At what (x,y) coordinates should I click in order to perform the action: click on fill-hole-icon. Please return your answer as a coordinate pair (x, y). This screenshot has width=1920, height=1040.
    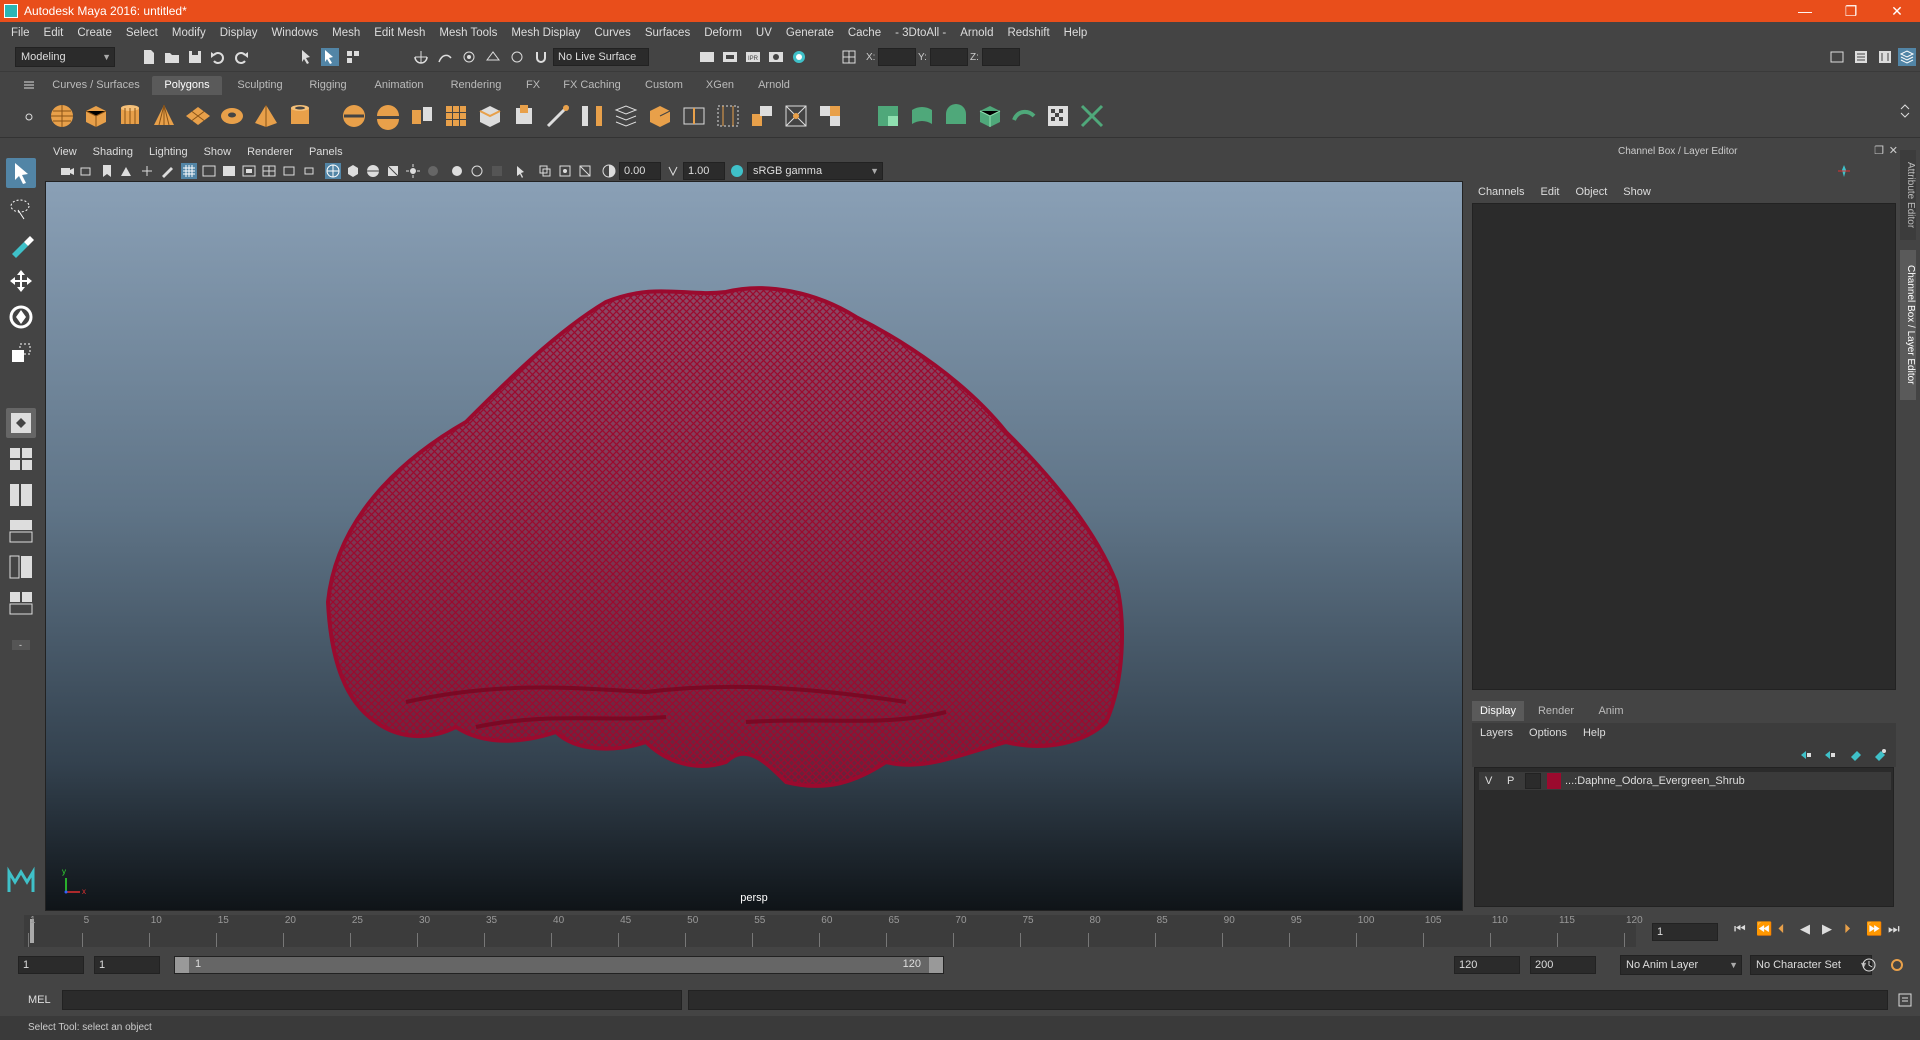
    Looking at the image, I should click on (660, 116).